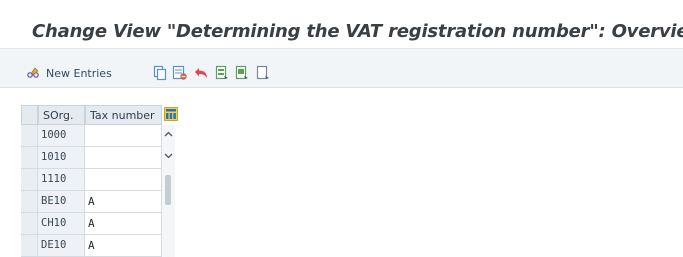 The height and width of the screenshot is (257, 683). I want to click on sorg-value: 1110, so click(54, 179).